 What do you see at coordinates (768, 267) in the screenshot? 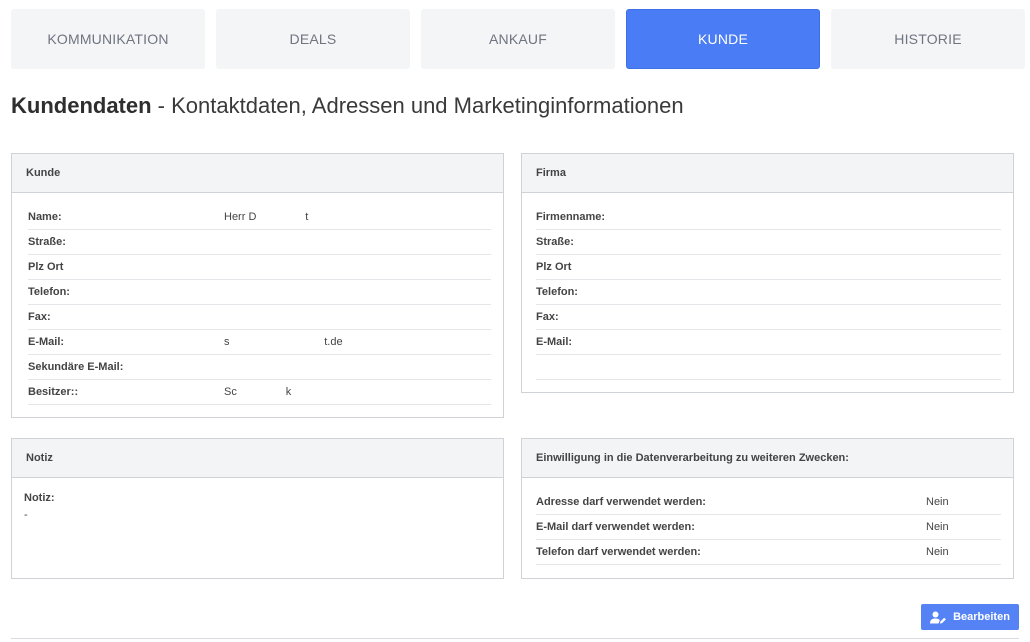
I see `firma-row-plz-ort: Plz Ort` at bounding box center [768, 267].